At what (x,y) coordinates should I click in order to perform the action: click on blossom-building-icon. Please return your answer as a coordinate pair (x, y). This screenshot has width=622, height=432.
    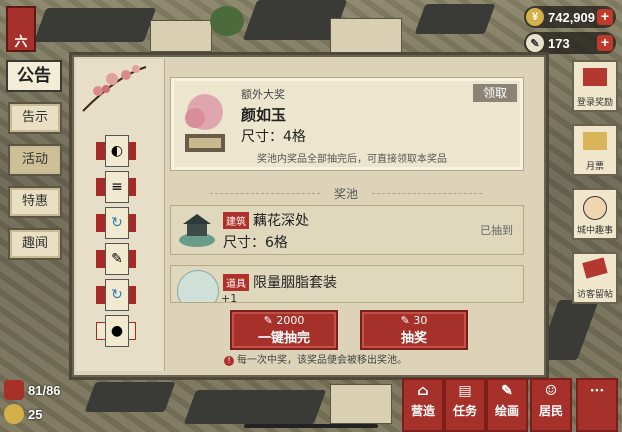
    Looking at the image, I should click on (205, 123).